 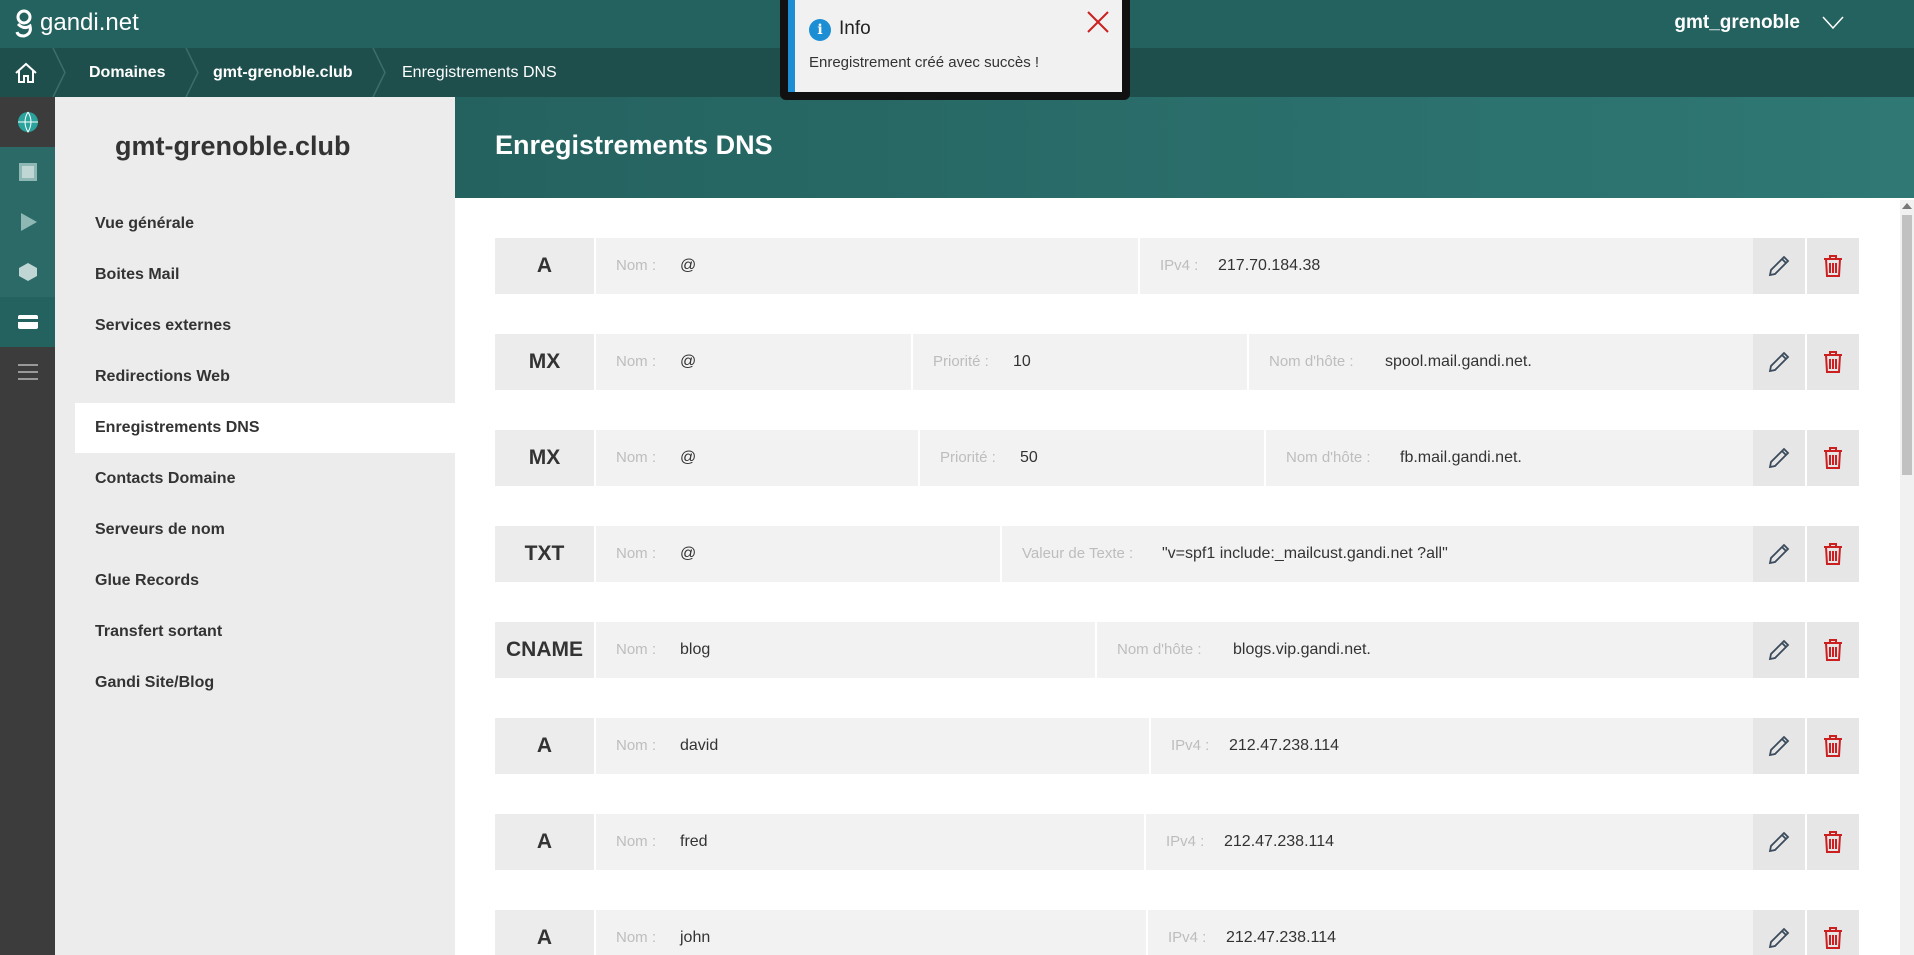 What do you see at coordinates (1022, 361) in the screenshot?
I see `field-value: 10` at bounding box center [1022, 361].